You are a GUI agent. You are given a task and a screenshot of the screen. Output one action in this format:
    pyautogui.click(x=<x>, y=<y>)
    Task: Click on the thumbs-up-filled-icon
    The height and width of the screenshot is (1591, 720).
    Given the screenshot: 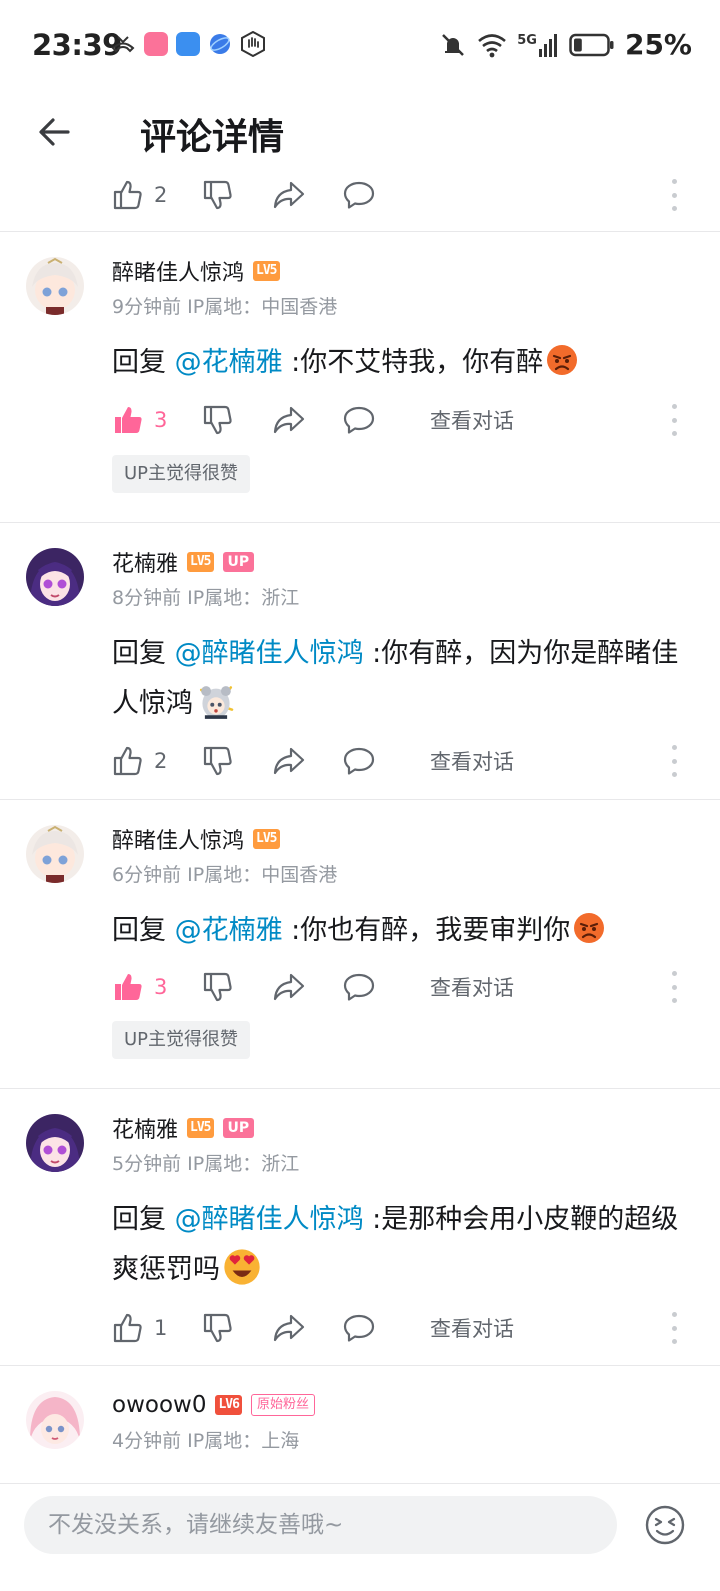 What is the action you would take?
    pyautogui.click(x=128, y=987)
    